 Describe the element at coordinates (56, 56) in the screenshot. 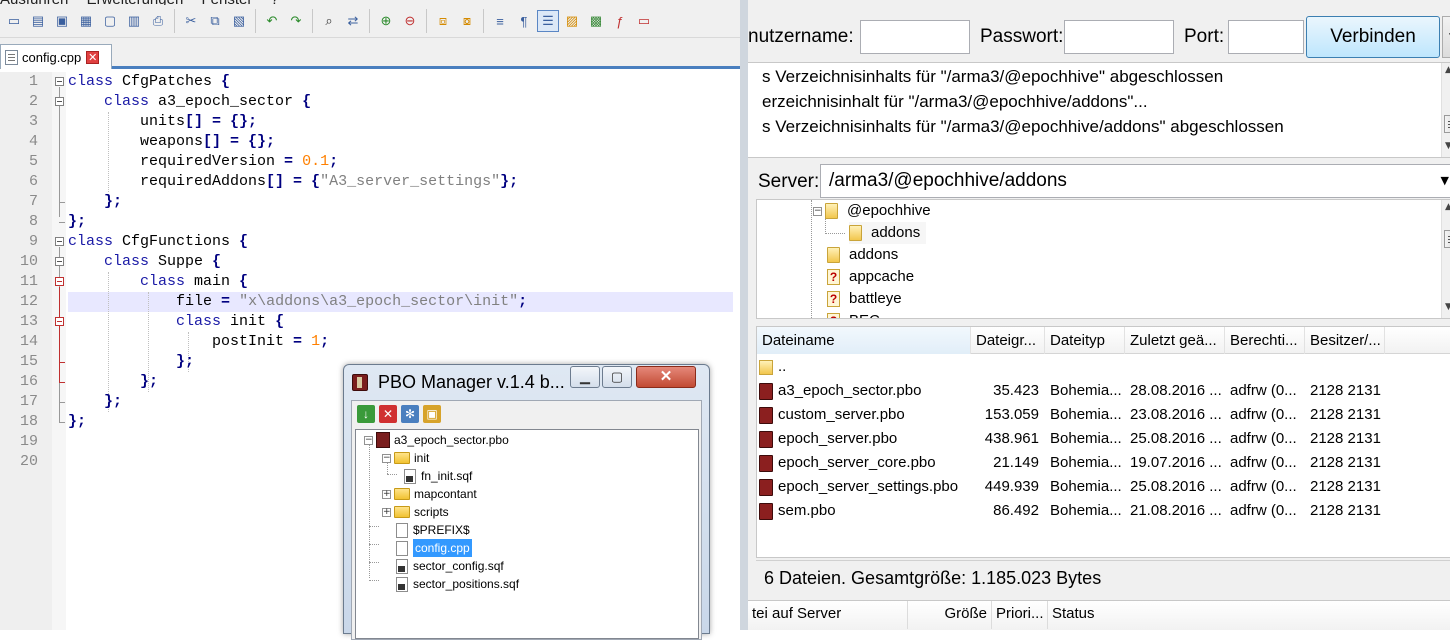

I see `tab-config-cpp: config.cpp ✕` at that location.